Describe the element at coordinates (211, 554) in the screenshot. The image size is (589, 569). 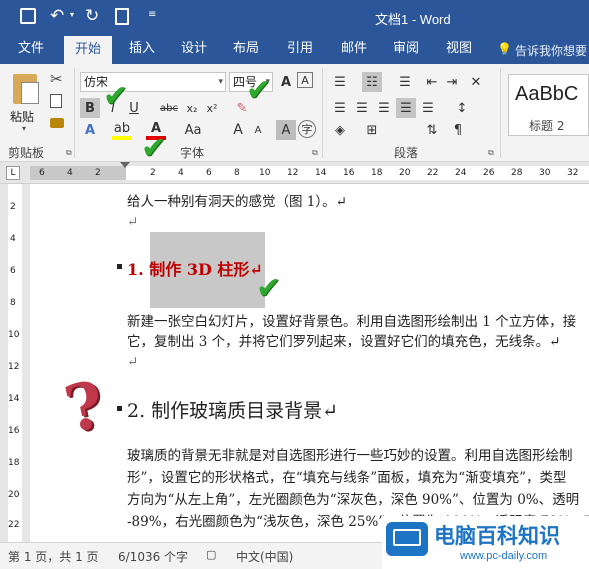
I see `proofing-icon: ▢` at that location.